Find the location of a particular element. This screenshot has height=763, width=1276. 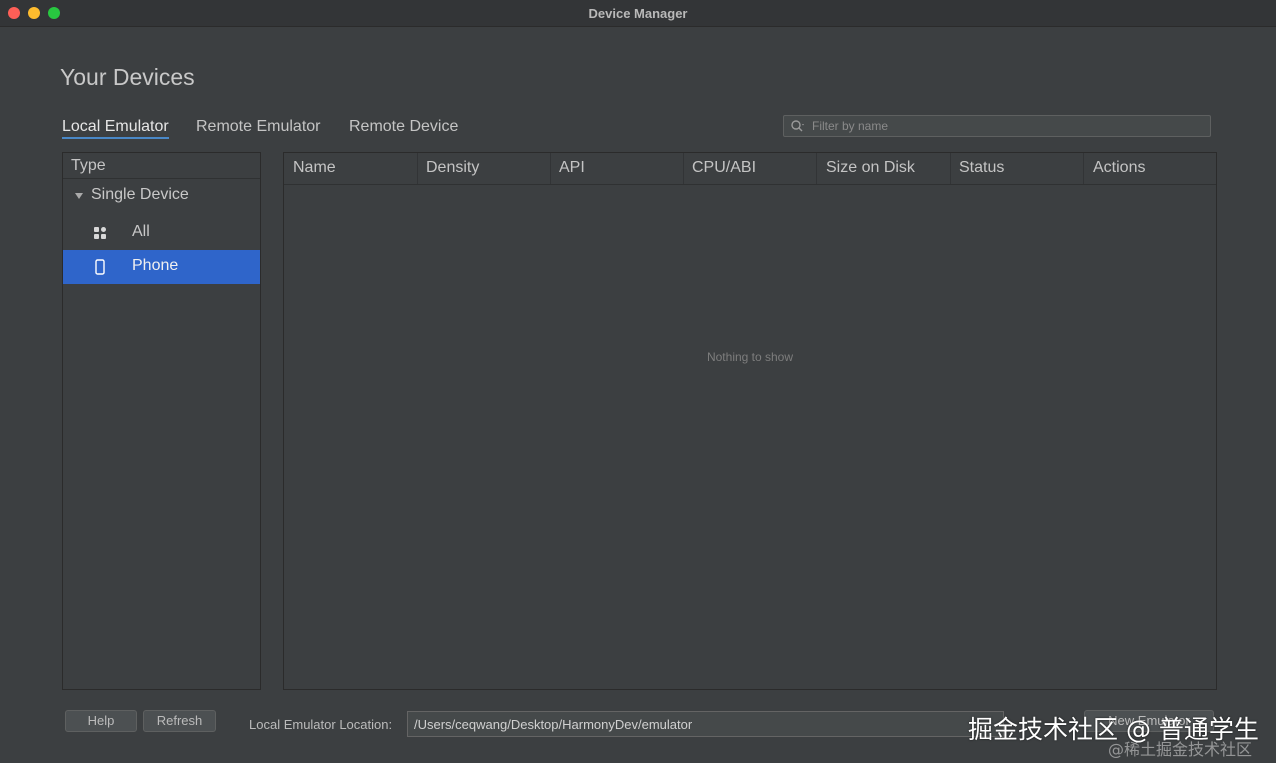

grid-icon is located at coordinates (100, 233).